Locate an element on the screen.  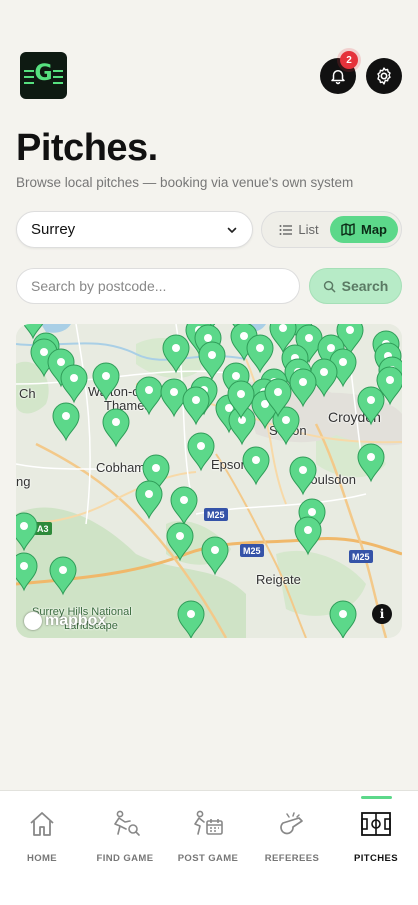
logo-letter: G is located at coordinates (43, 73).